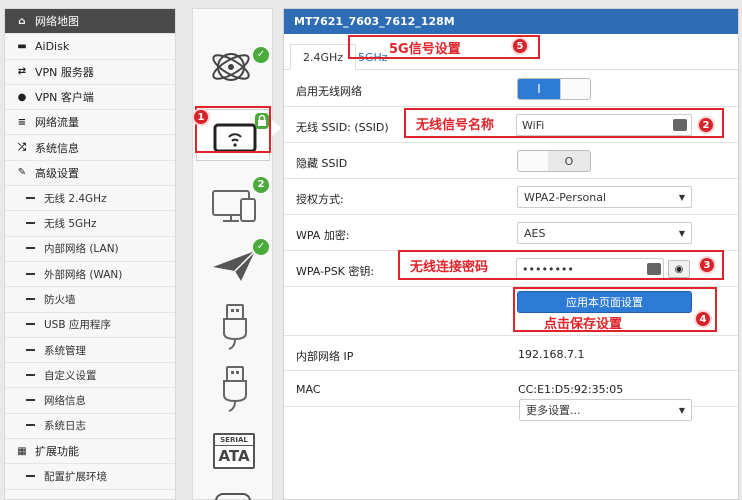 This screenshot has height=500, width=742. I want to click on sidebar-item-usb-apps: USB 应用程序, so click(90, 325).